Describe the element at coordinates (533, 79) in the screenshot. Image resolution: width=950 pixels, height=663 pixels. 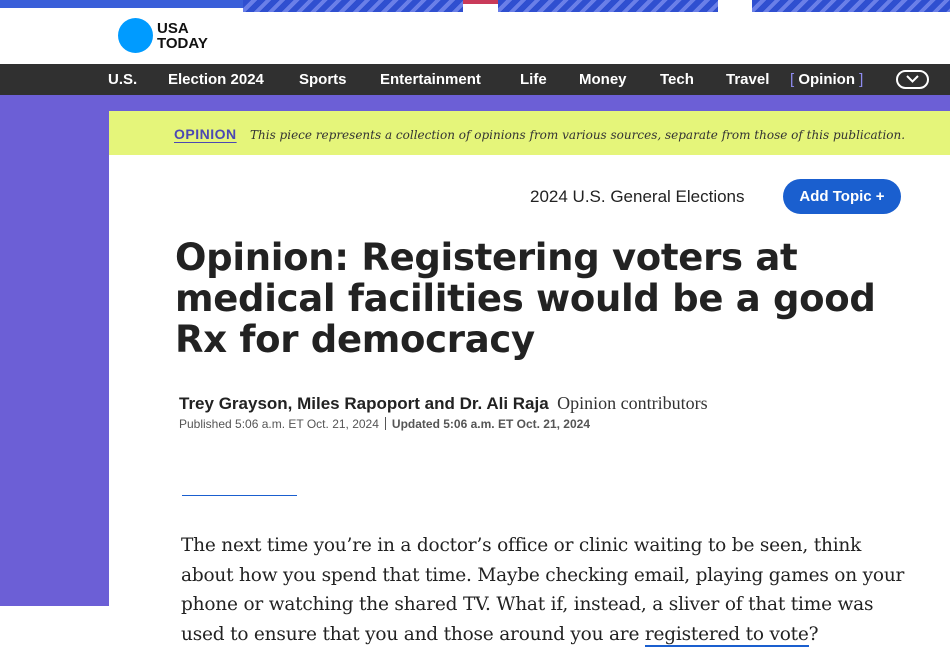
I see `nav-item-life: Life` at that location.